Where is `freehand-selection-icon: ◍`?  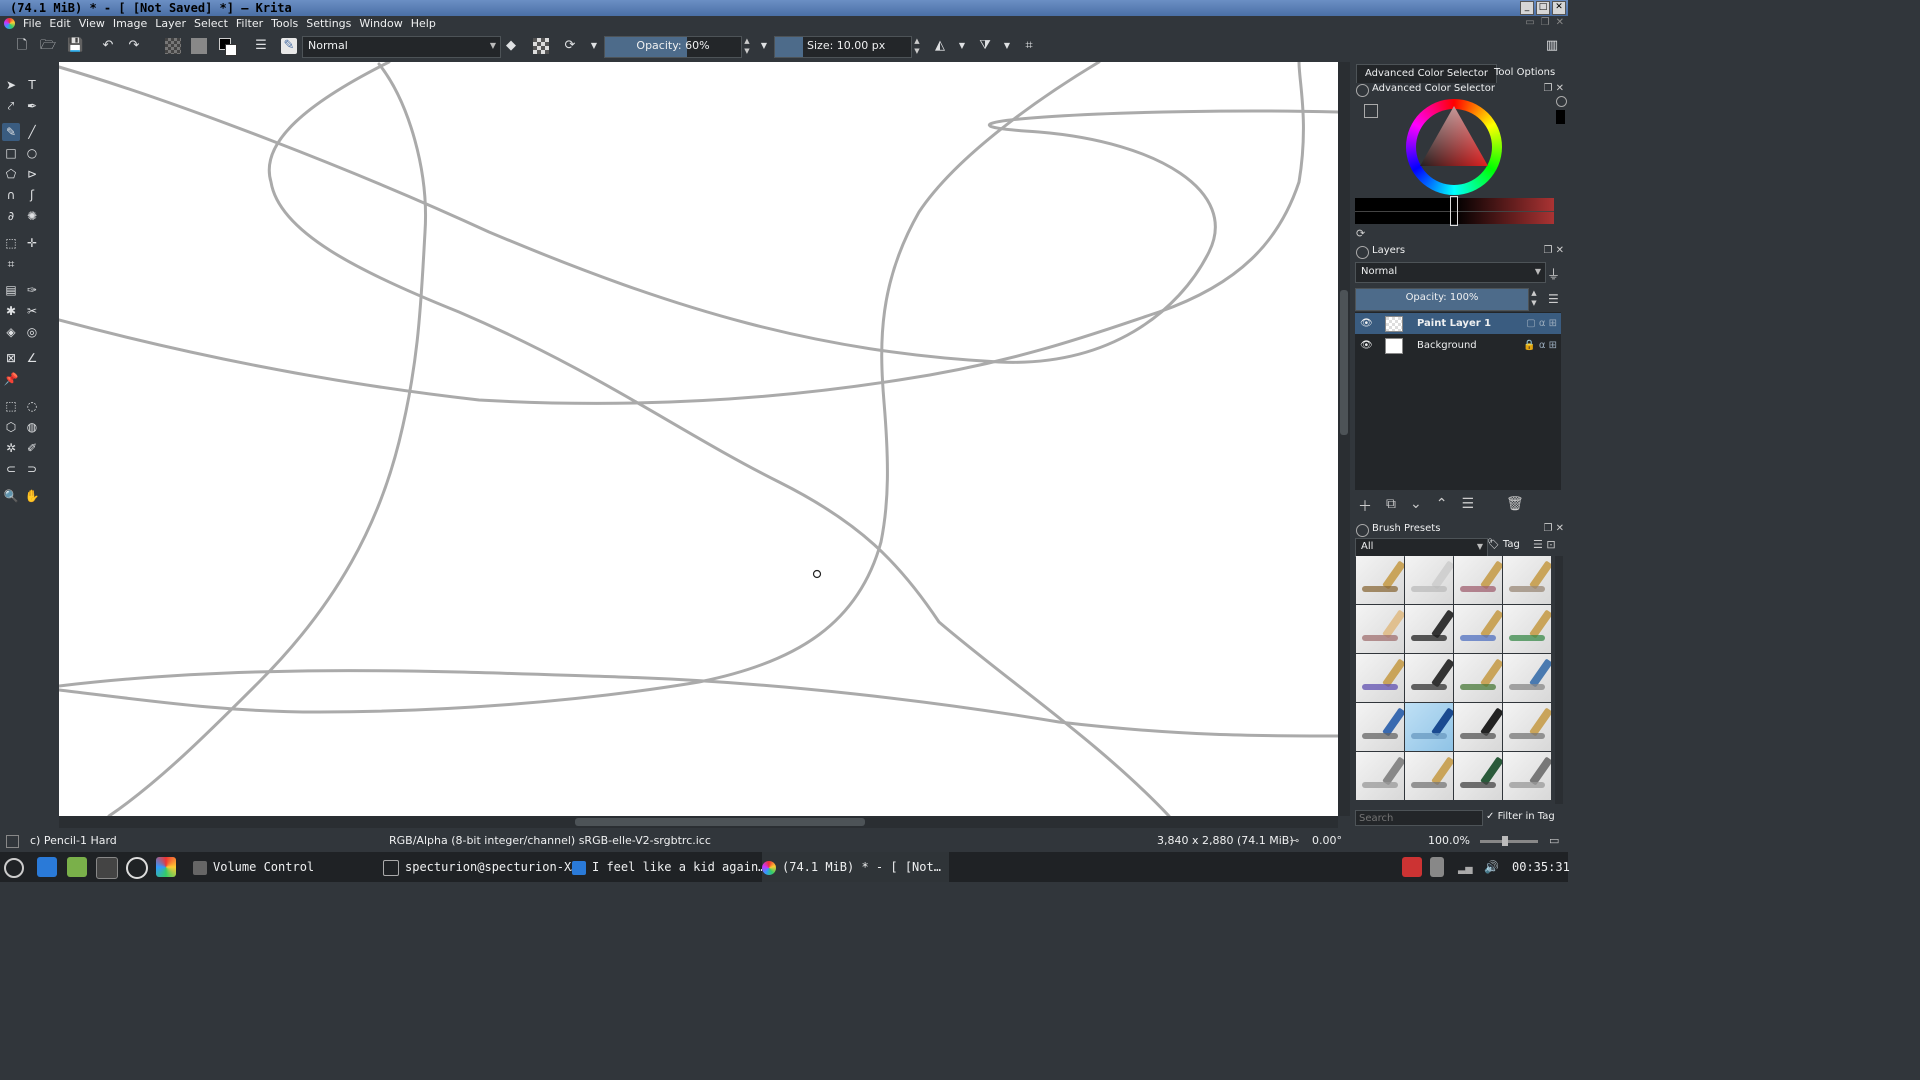
freehand-selection-icon: ◍ is located at coordinates (32, 427).